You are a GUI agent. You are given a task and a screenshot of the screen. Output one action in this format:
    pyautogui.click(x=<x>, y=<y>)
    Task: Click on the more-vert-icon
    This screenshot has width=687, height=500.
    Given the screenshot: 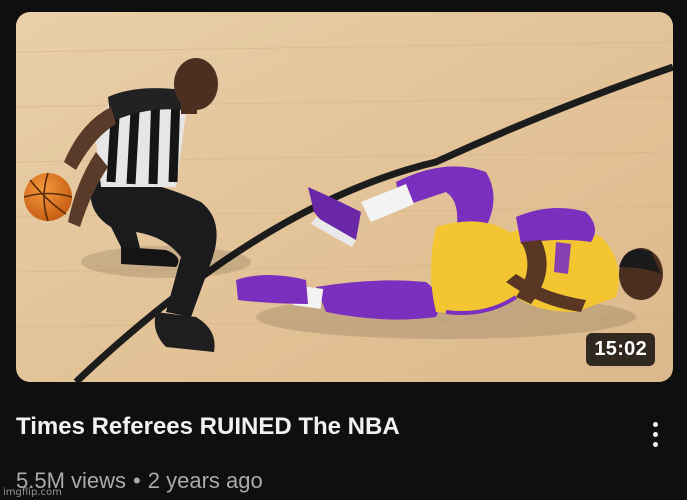 What is the action you would take?
    pyautogui.click(x=655, y=424)
    